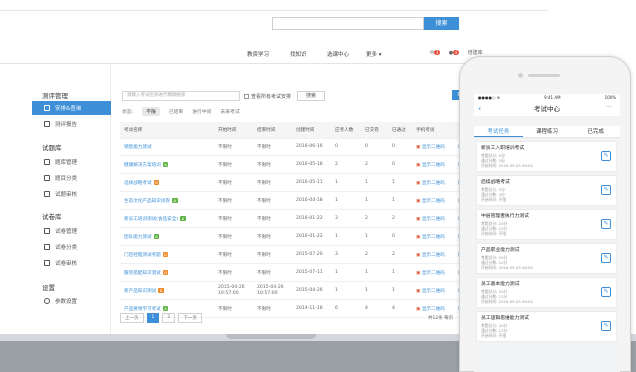 Image resolution: width=636 pixels, height=372 pixels. What do you see at coordinates (229, 111) in the screenshot?
I see `status-option-future: 未来考试` at bounding box center [229, 111].